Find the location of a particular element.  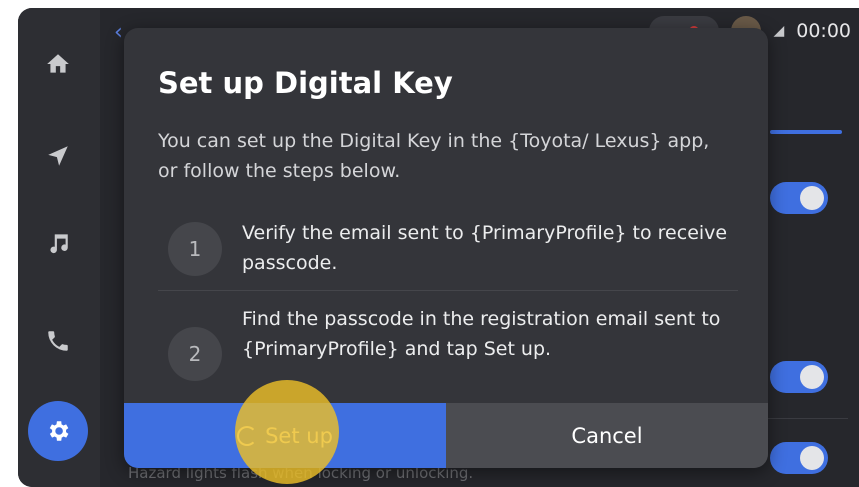

navigation-arrow-icon is located at coordinates (58, 156).